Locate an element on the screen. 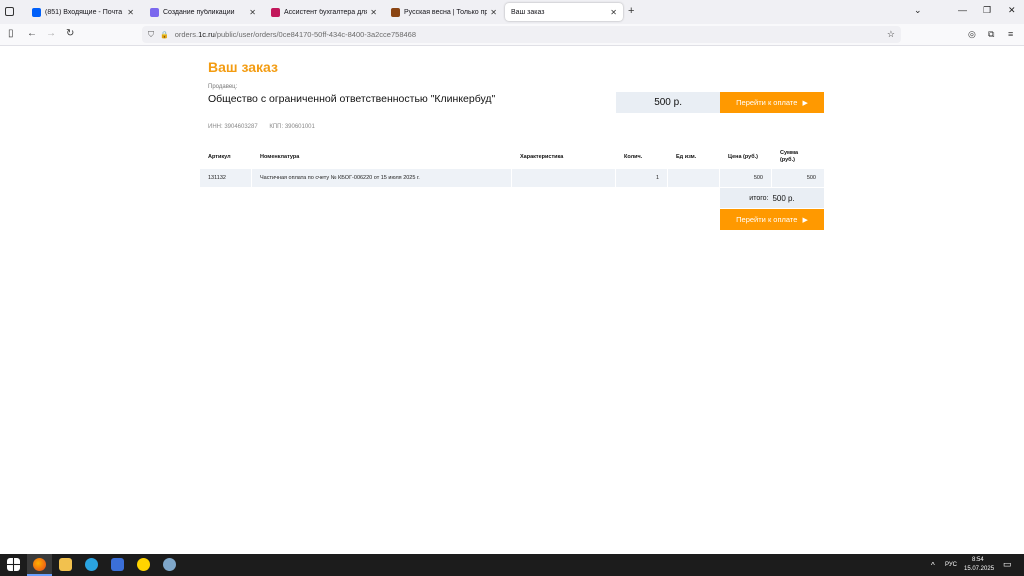 This screenshot has height=576, width=1024. shield-icon: ⛉ is located at coordinates (151, 35).